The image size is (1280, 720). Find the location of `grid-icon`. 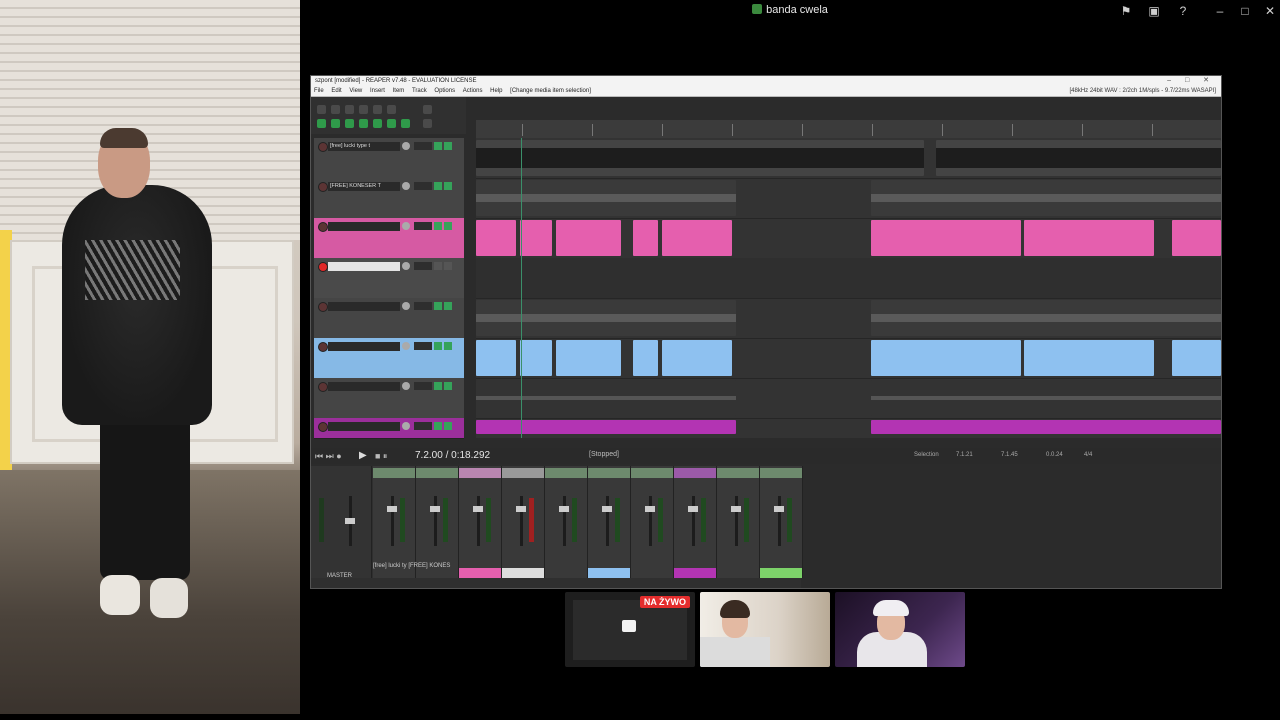

grid-icon is located at coordinates (321, 123).